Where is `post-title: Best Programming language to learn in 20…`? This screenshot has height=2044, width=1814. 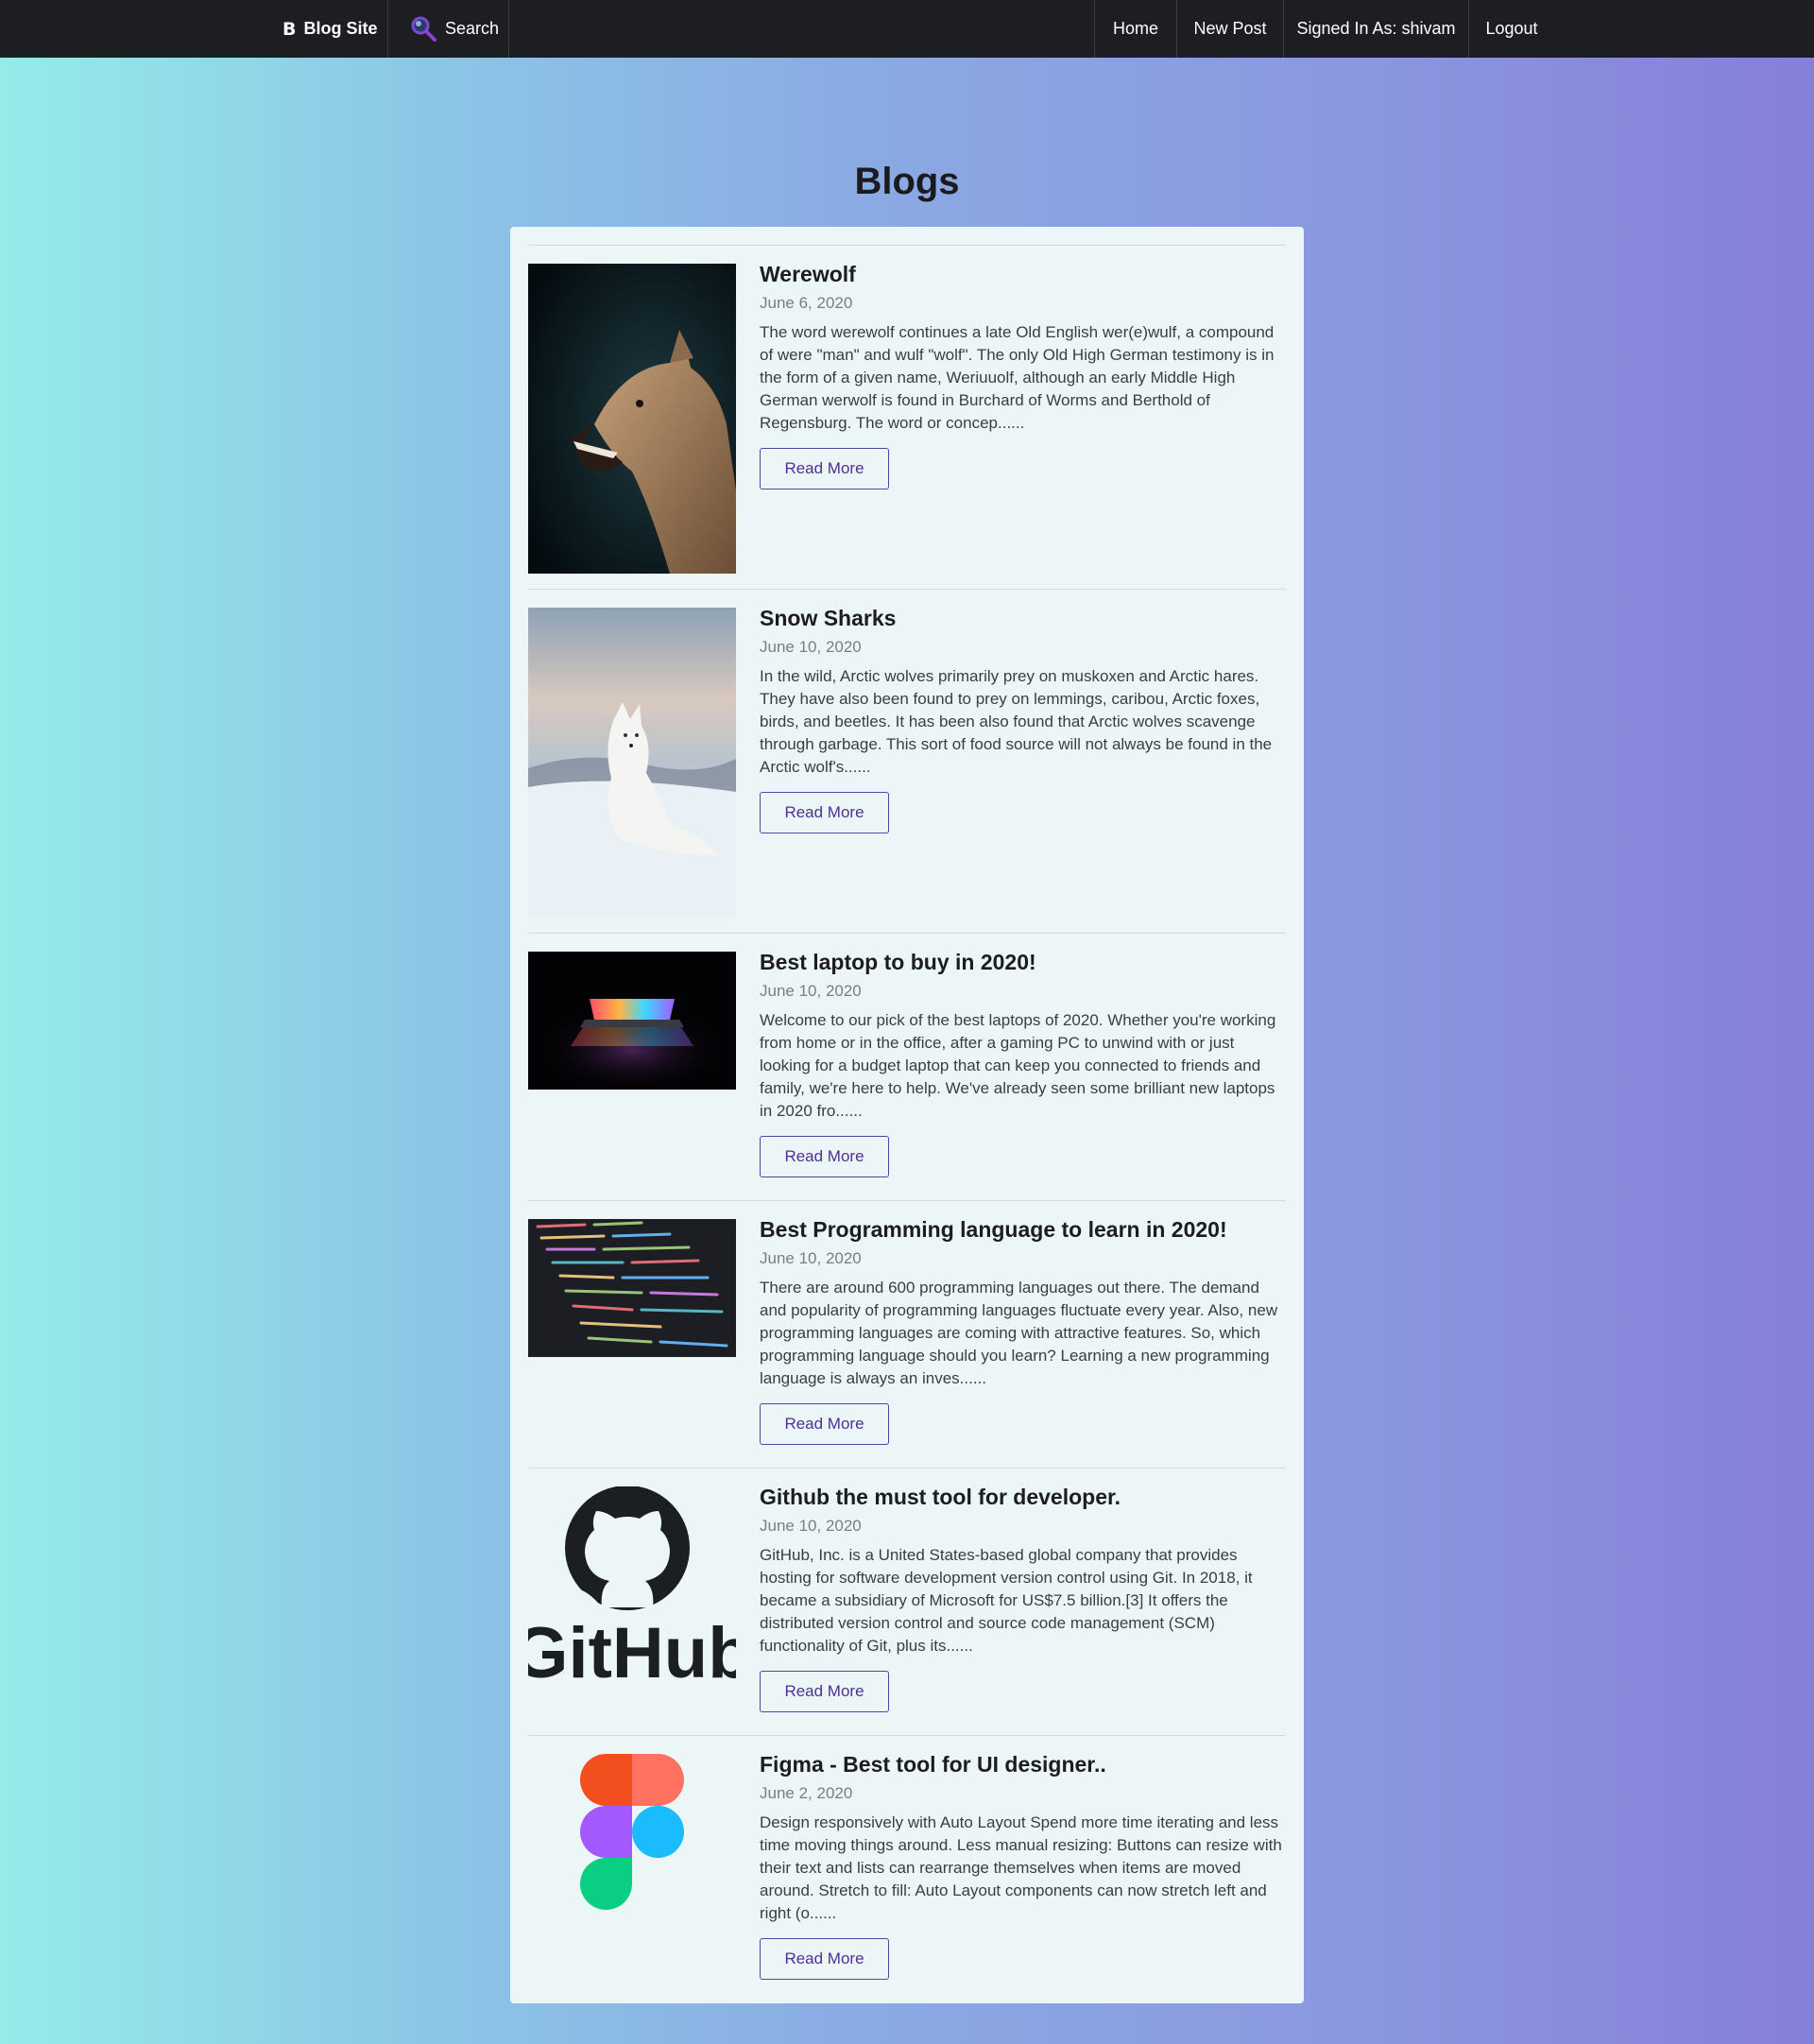
post-title: Best Programming language to learn in 20… is located at coordinates (1023, 1229).